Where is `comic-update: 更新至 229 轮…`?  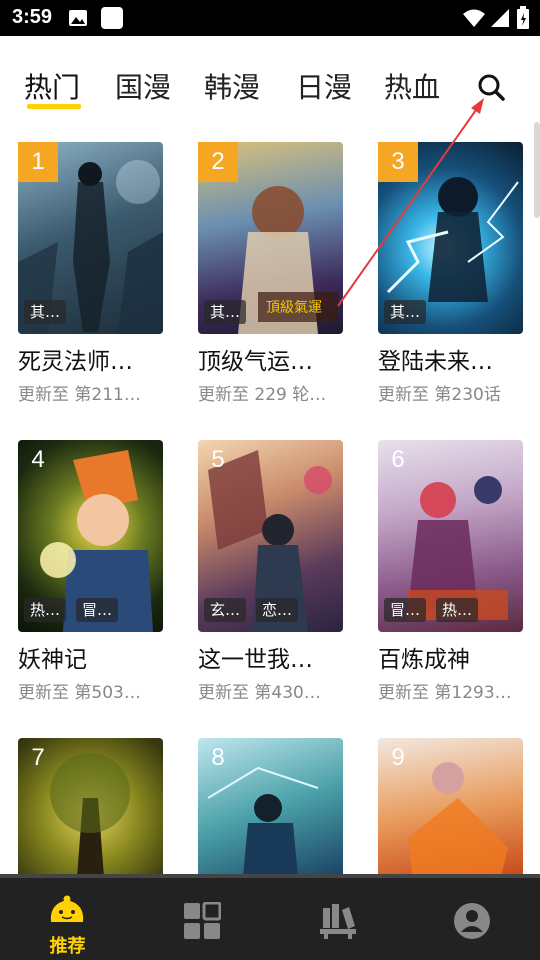
comic-update: 更新至 229 轮… is located at coordinates (262, 395).